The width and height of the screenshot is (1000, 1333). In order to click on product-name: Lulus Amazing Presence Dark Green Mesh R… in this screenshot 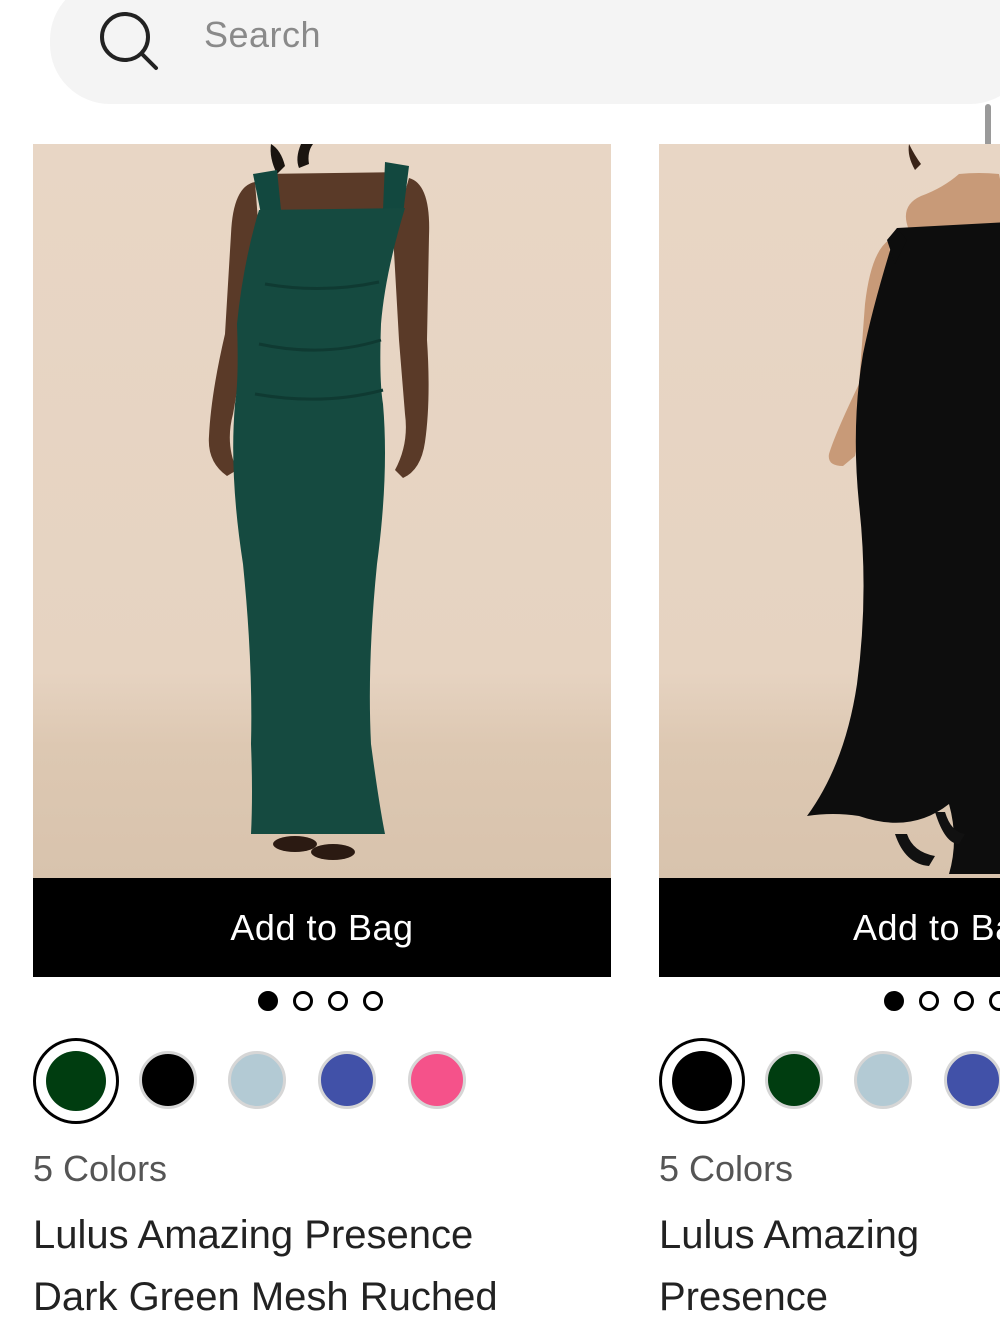, I will do `click(313, 1266)`.